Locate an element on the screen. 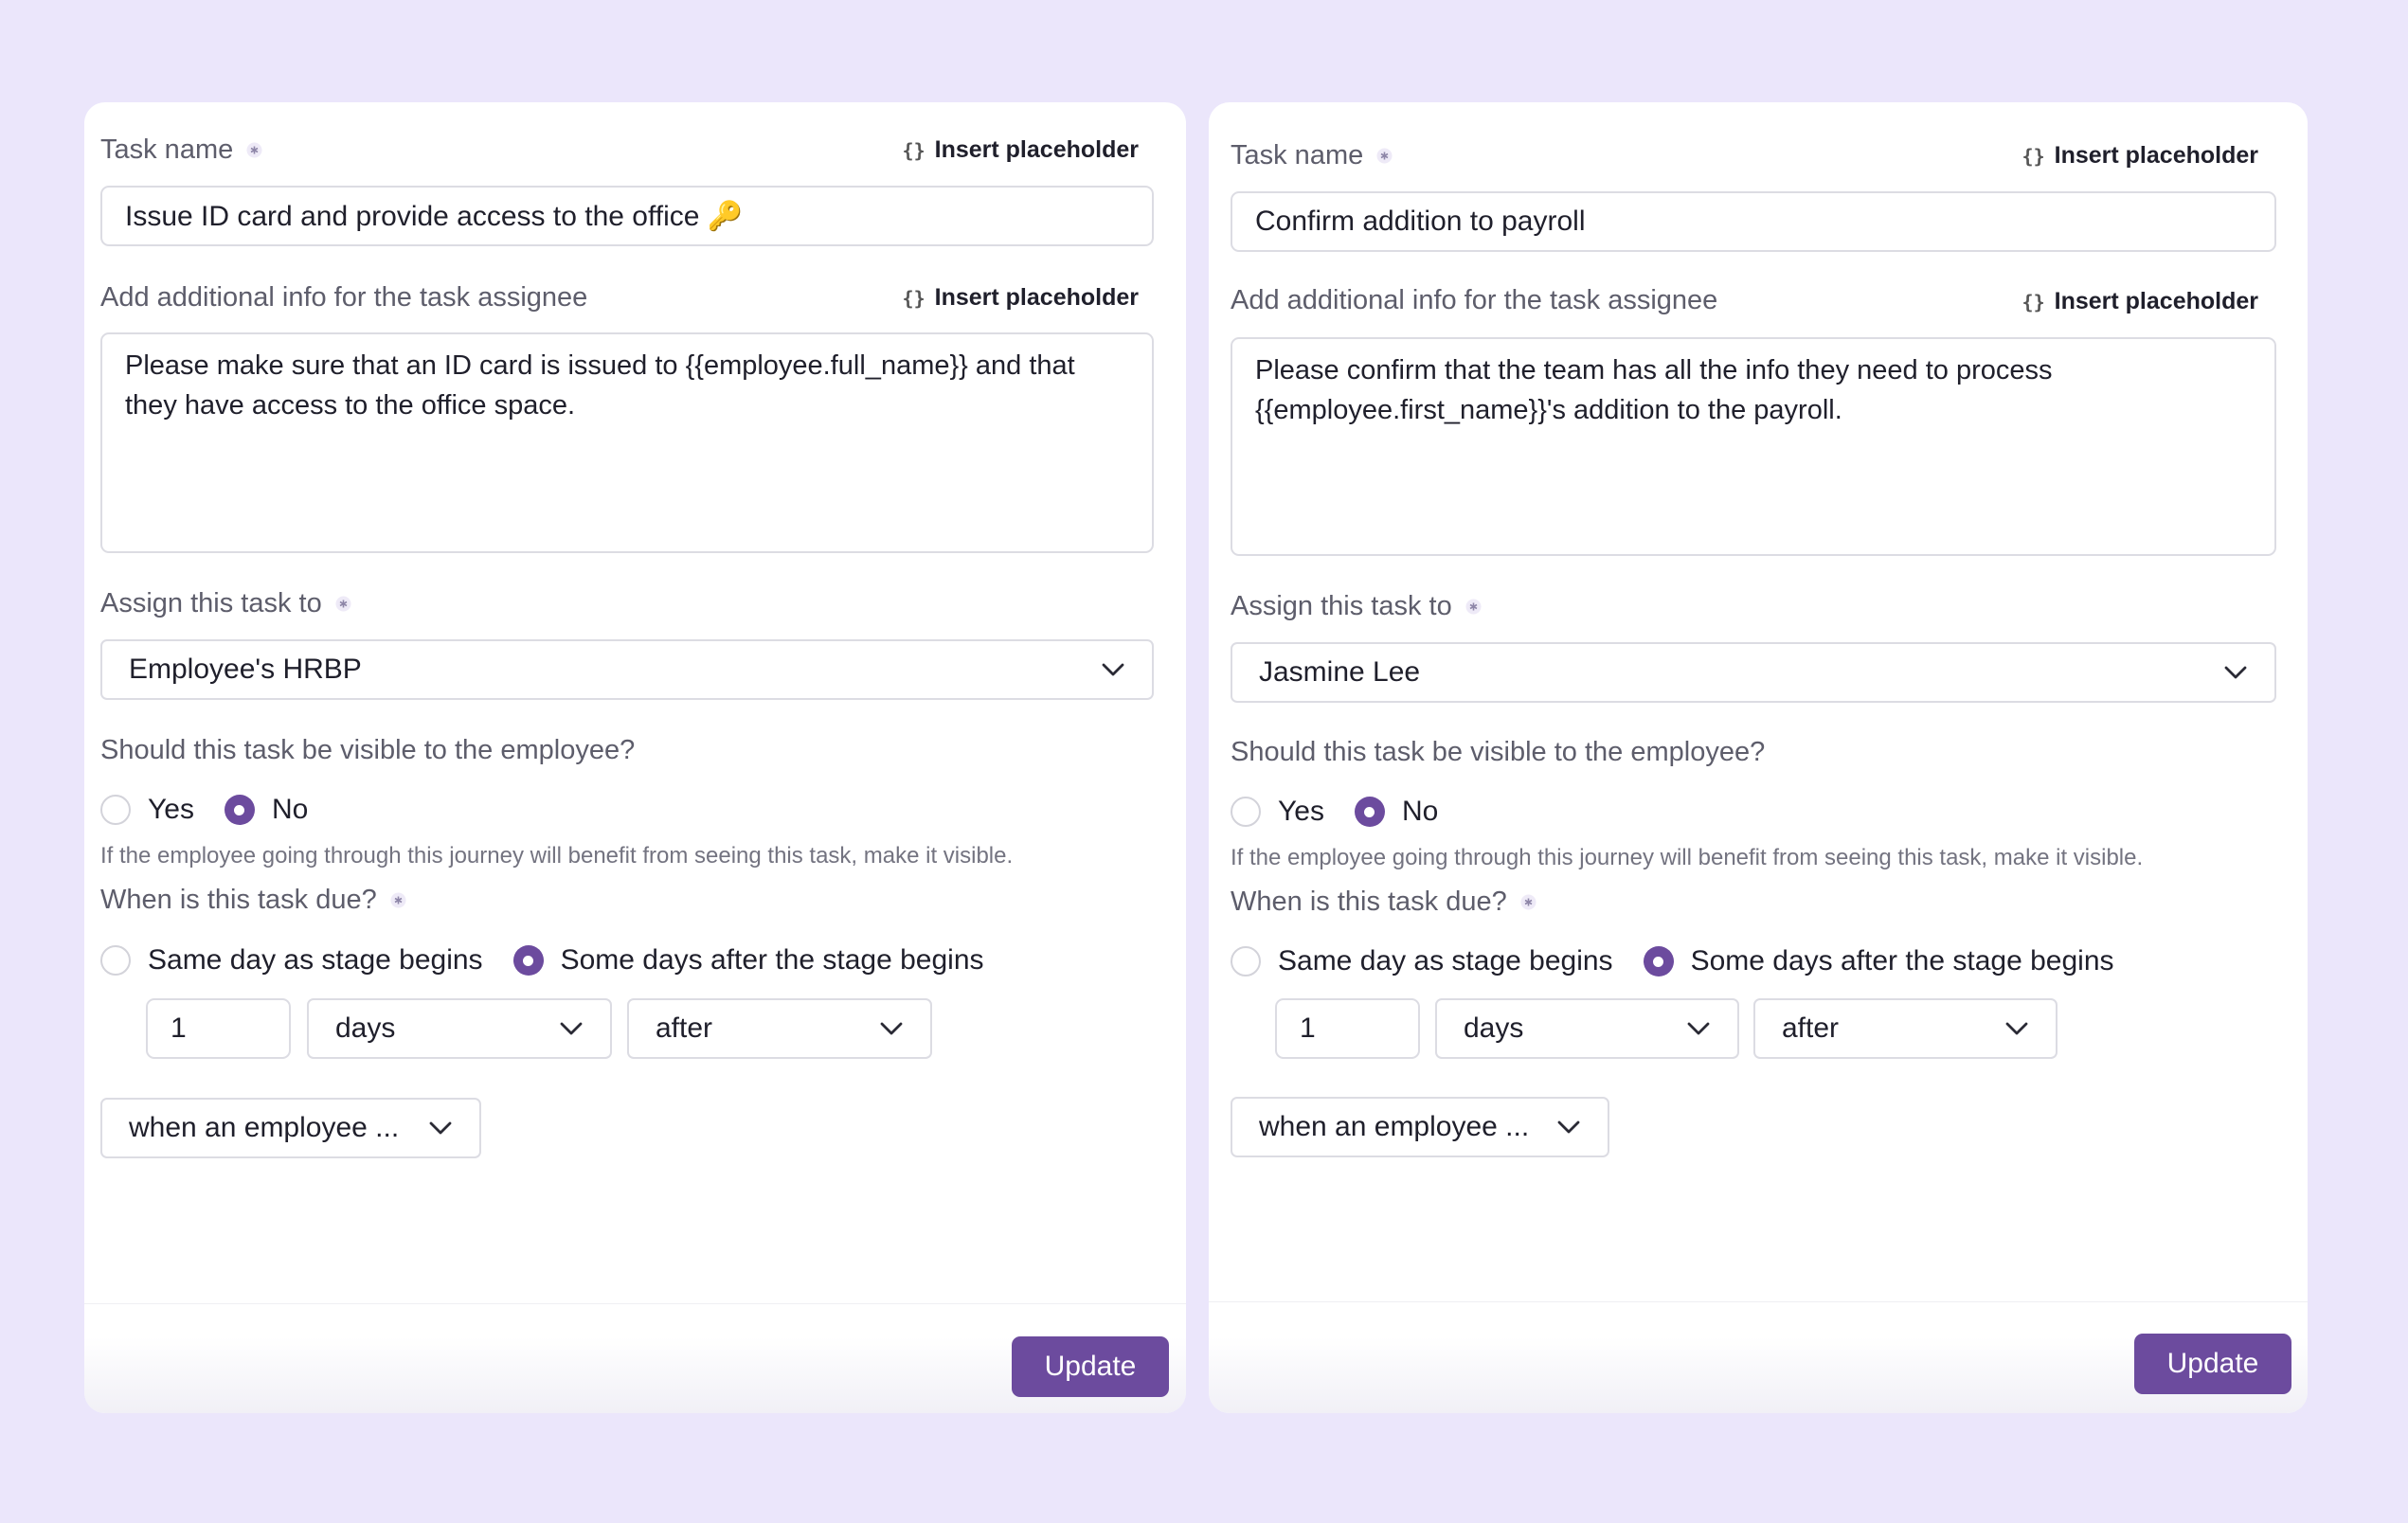  assignee-select: Jasmine Lee is located at coordinates (1753, 672).